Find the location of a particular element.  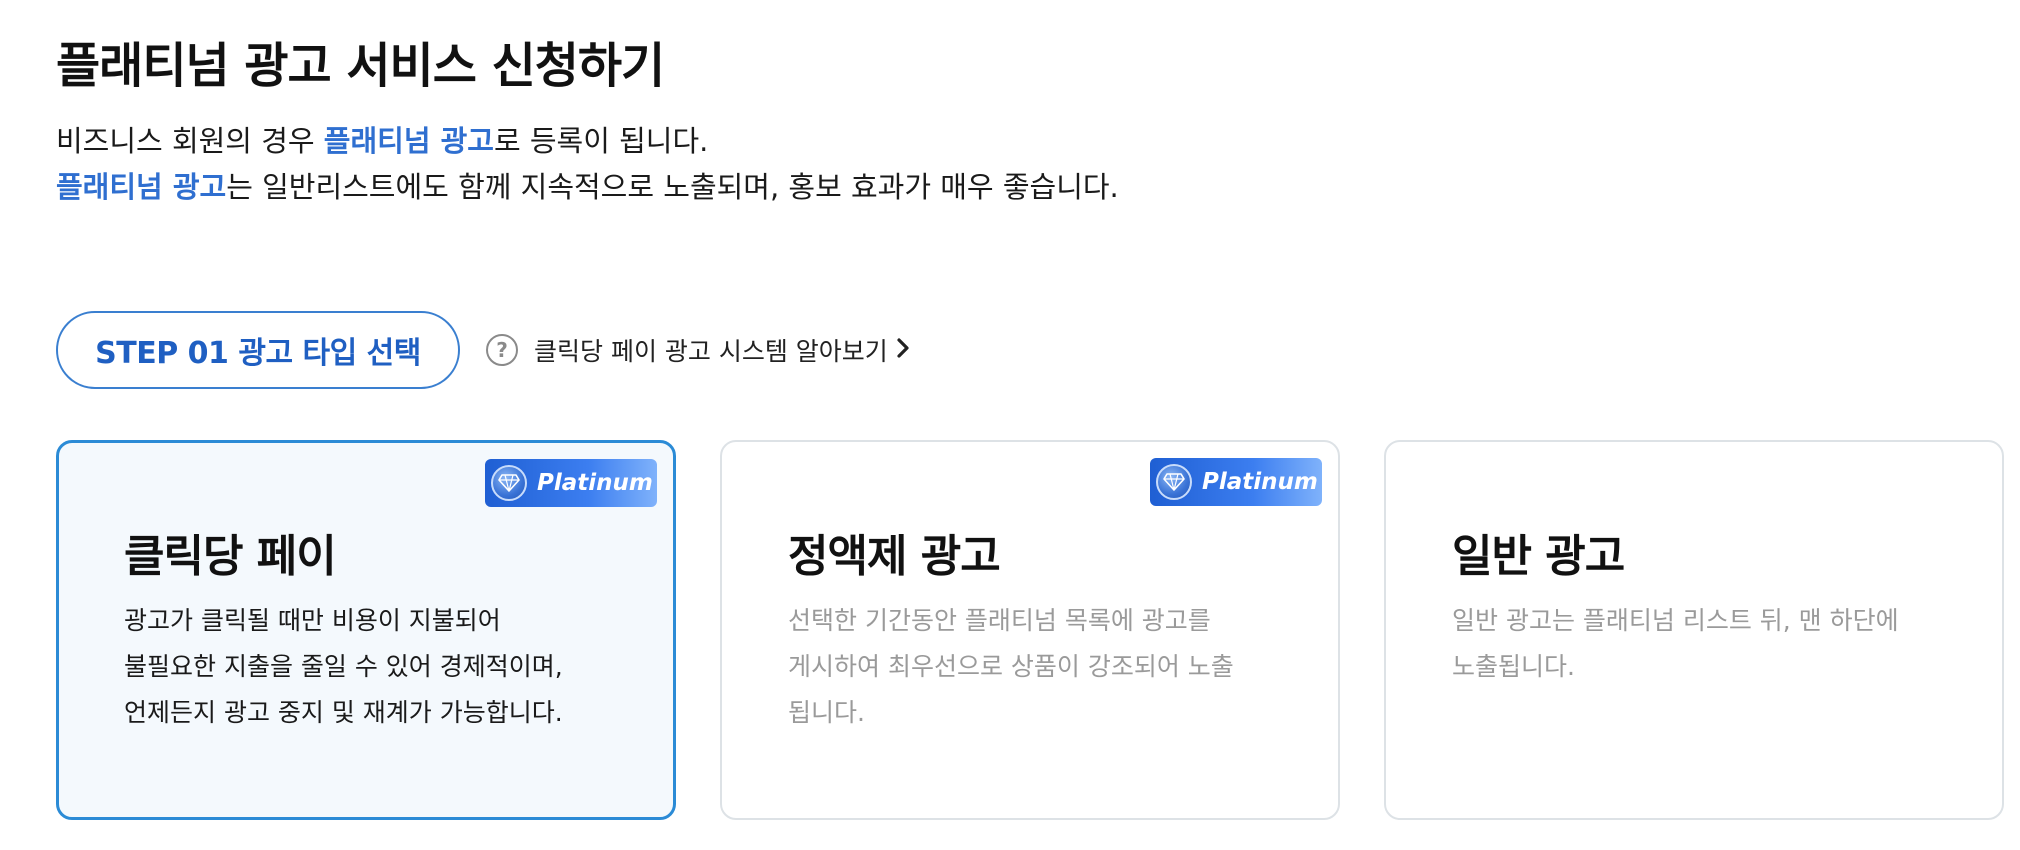

intro-line-1: 비즈니스 회원의 경우 플래티넘 광고로 등록이 됩니다. is located at coordinates (587, 141).